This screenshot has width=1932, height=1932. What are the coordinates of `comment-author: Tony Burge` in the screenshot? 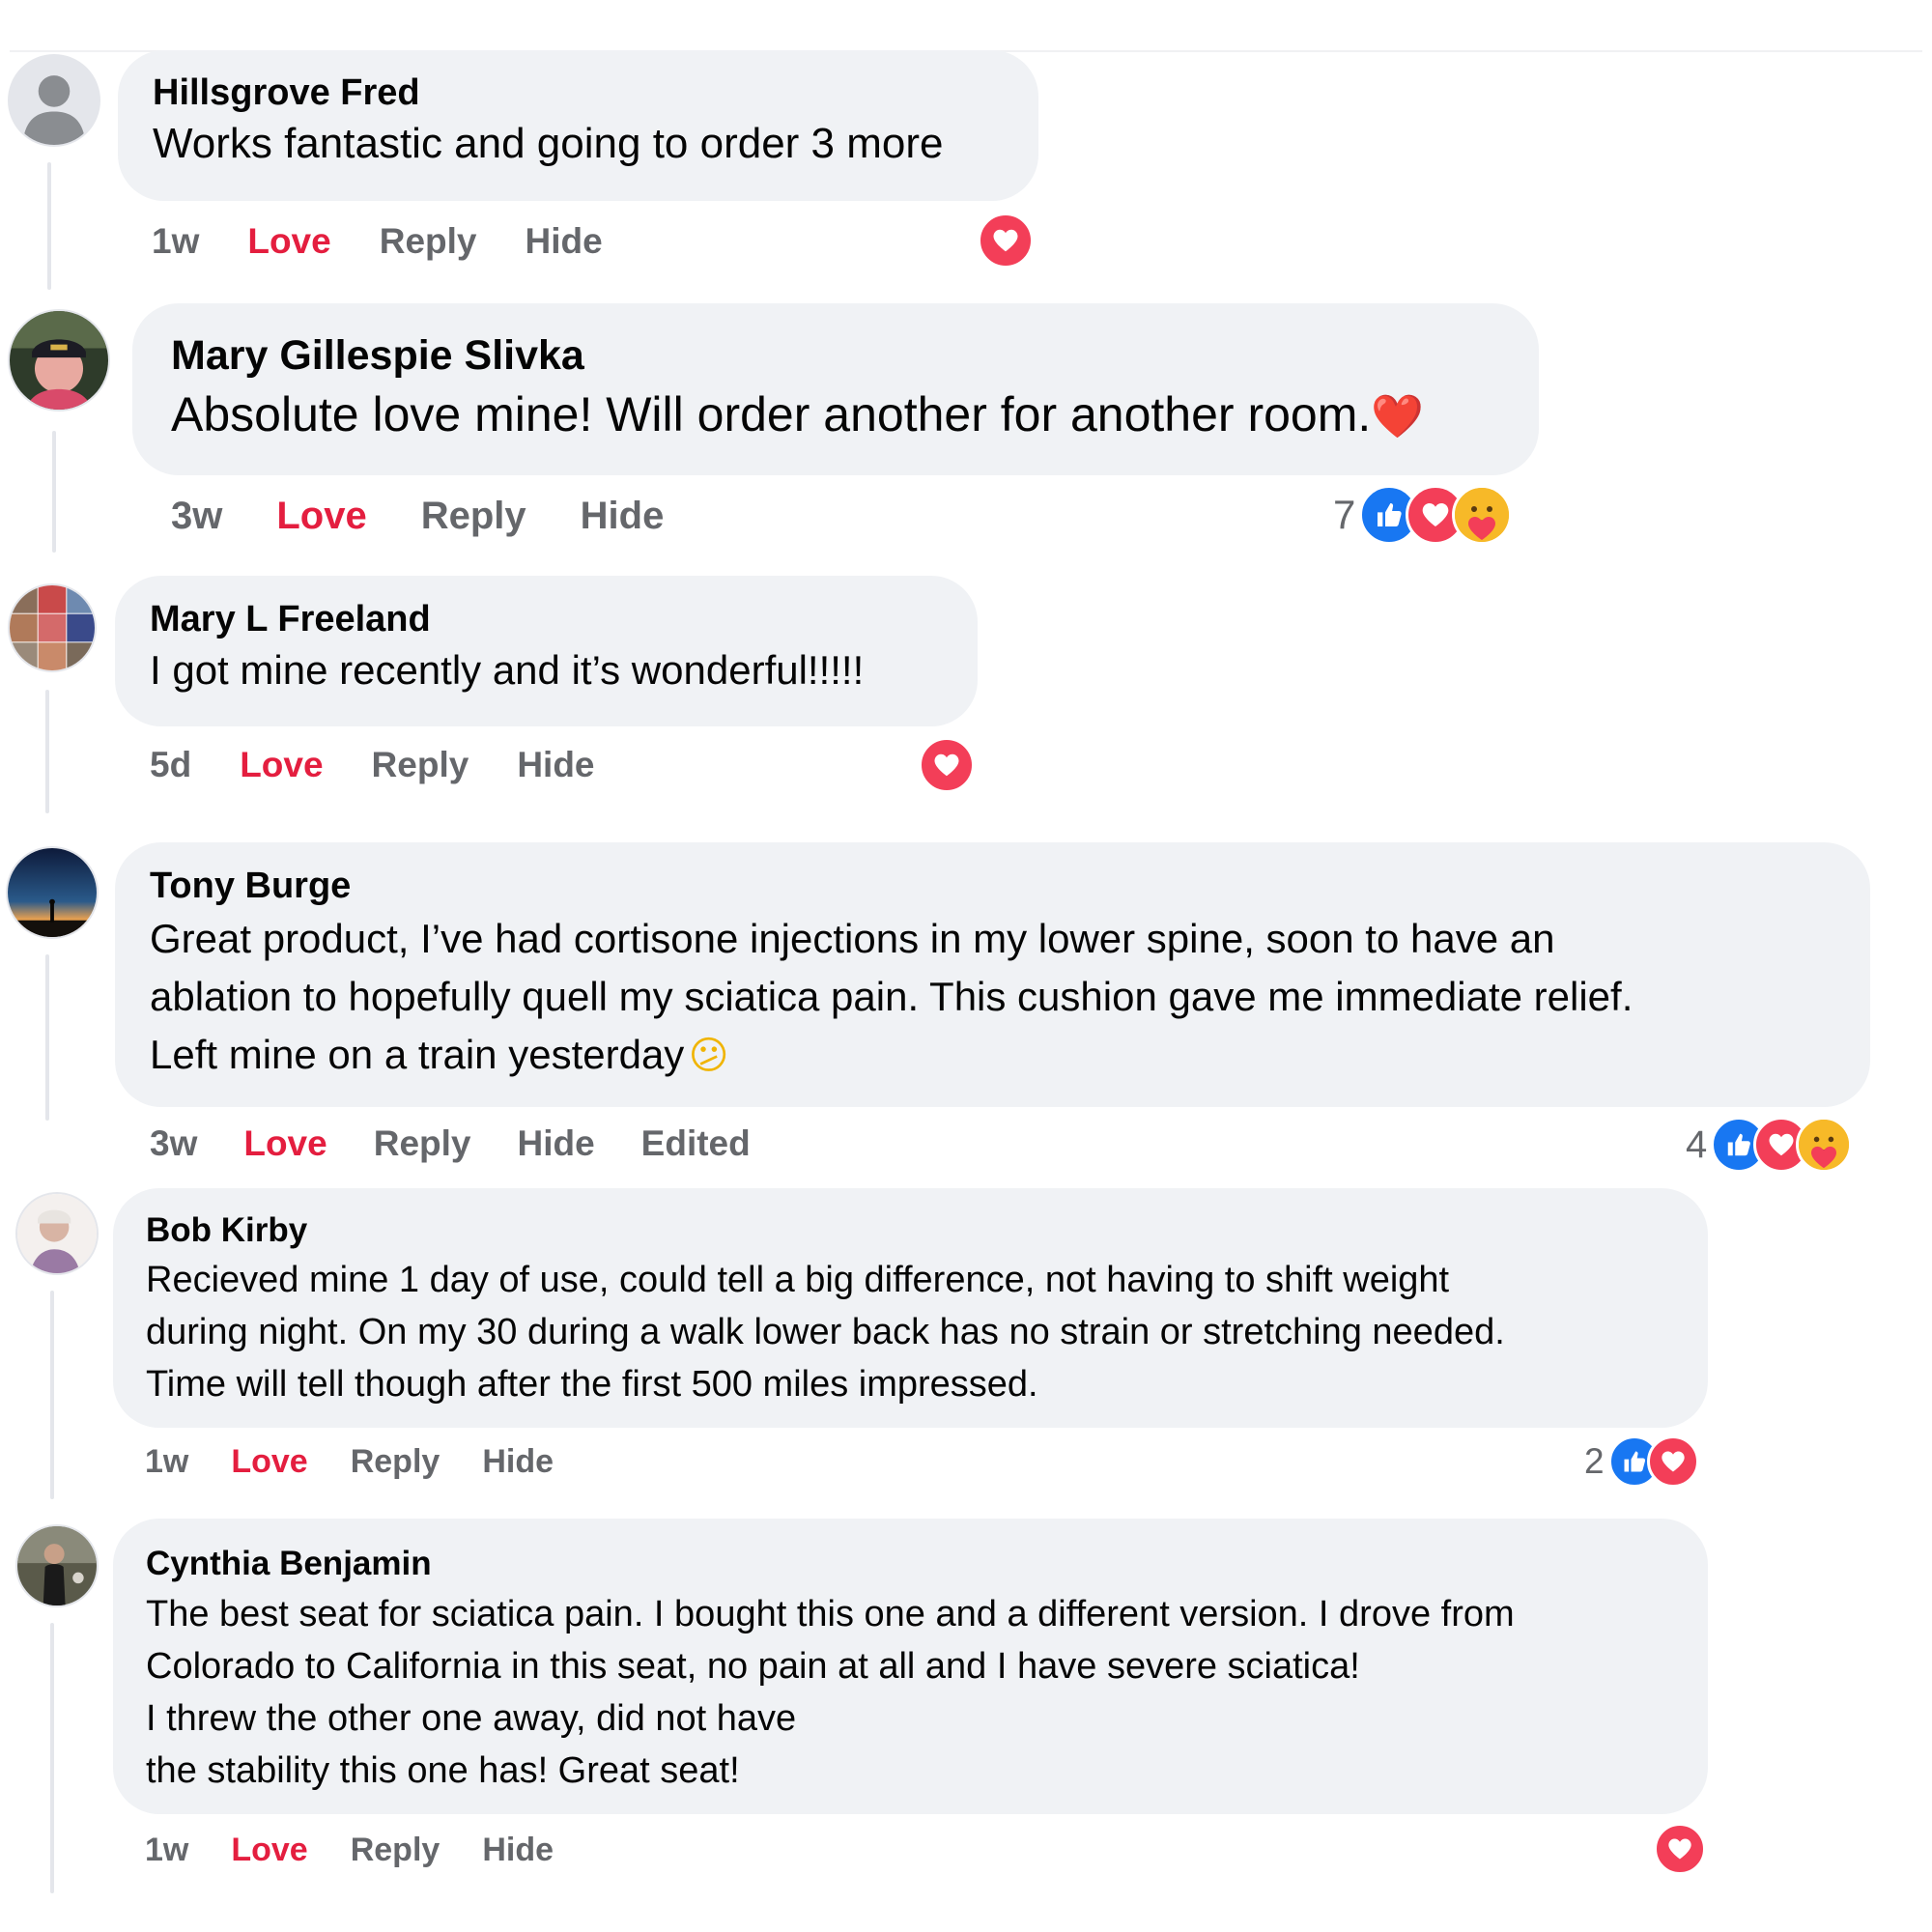 It's located at (992, 886).